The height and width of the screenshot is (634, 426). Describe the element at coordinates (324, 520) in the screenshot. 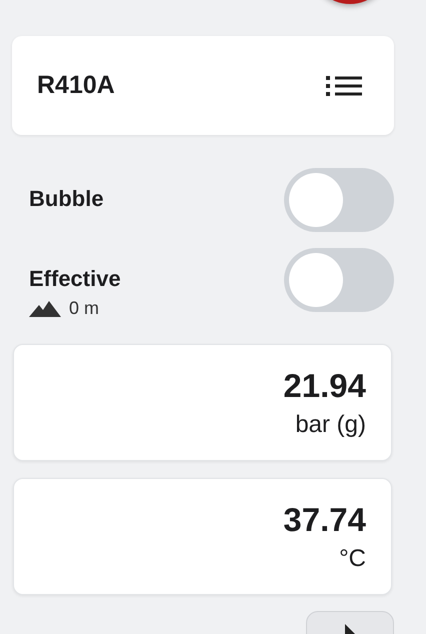

I see `reading-value: 37.74` at that location.